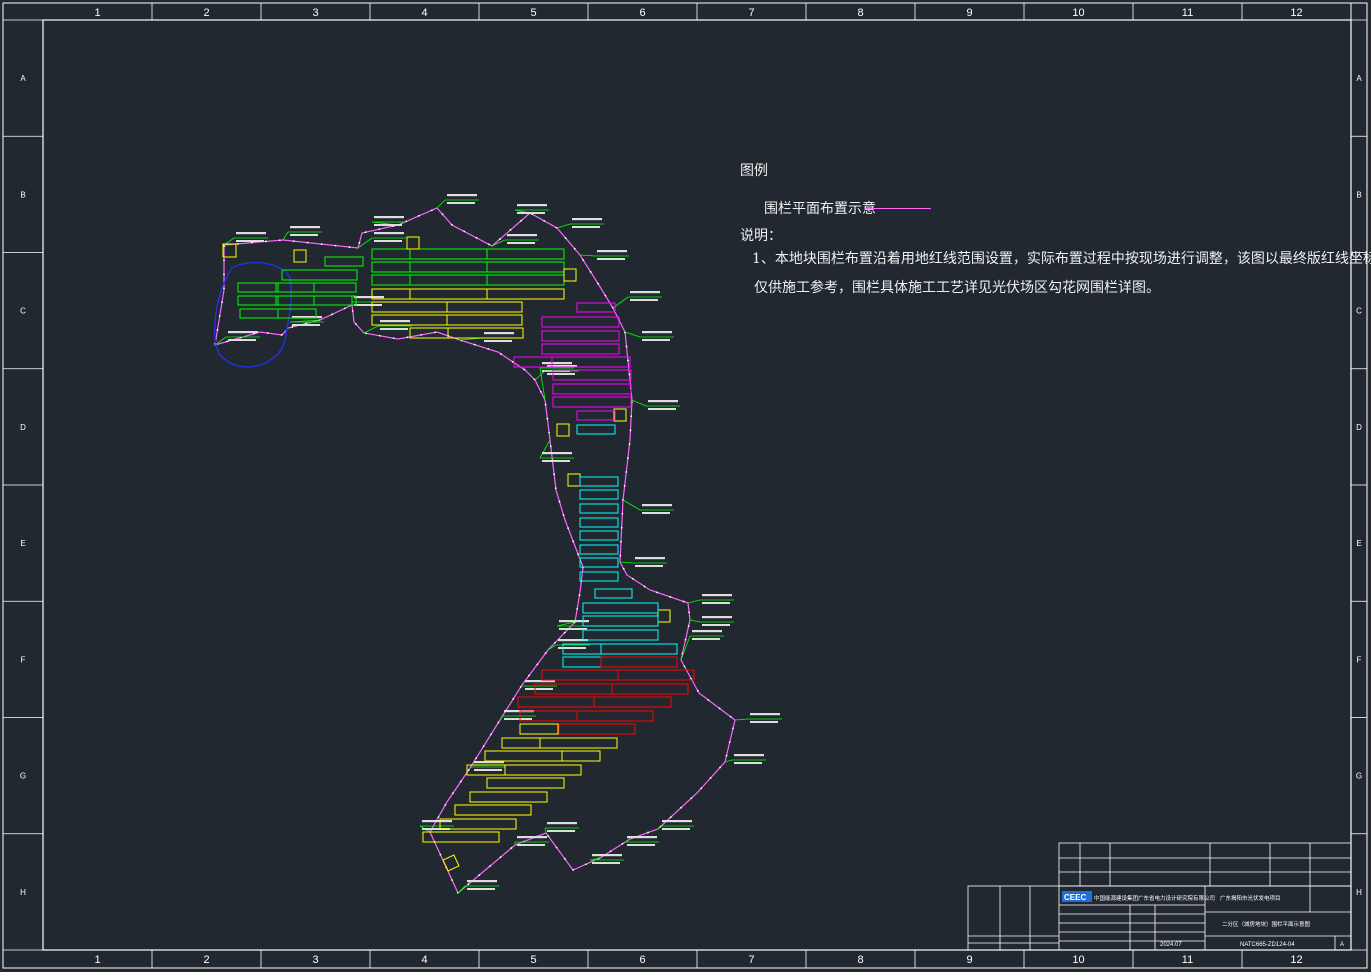 The image size is (1371, 972). Describe the element at coordinates (685, 958) in the screenshot. I see `column-ruler-bottom: 1 2 3 4 5 6 7 8 9 10 11 12` at that location.